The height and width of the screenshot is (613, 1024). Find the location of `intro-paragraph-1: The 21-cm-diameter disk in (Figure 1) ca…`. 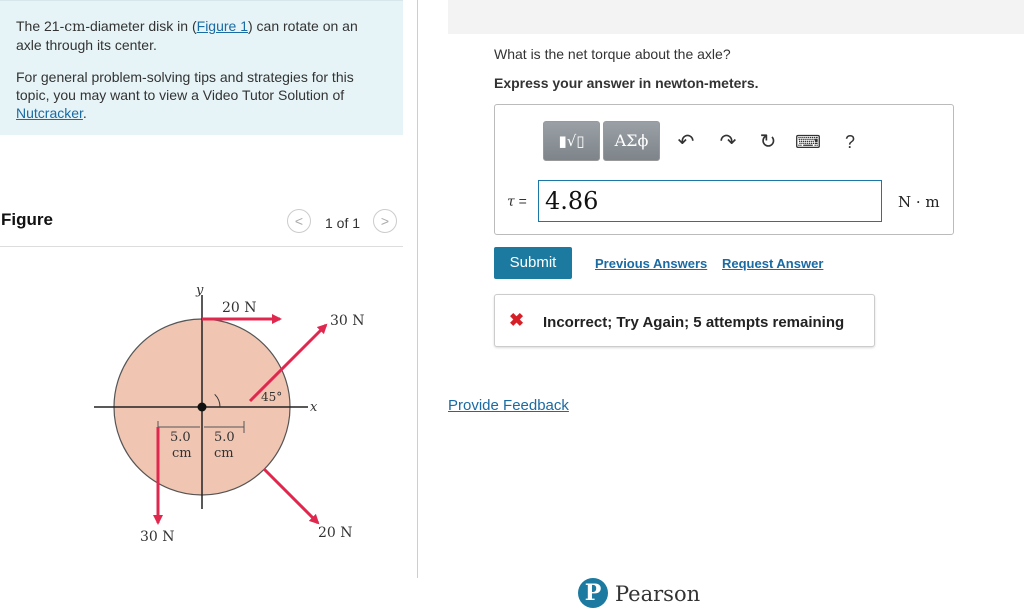

intro-paragraph-1: The 21-cm-diameter disk in (Figure 1) ca… is located at coordinates (201, 35).